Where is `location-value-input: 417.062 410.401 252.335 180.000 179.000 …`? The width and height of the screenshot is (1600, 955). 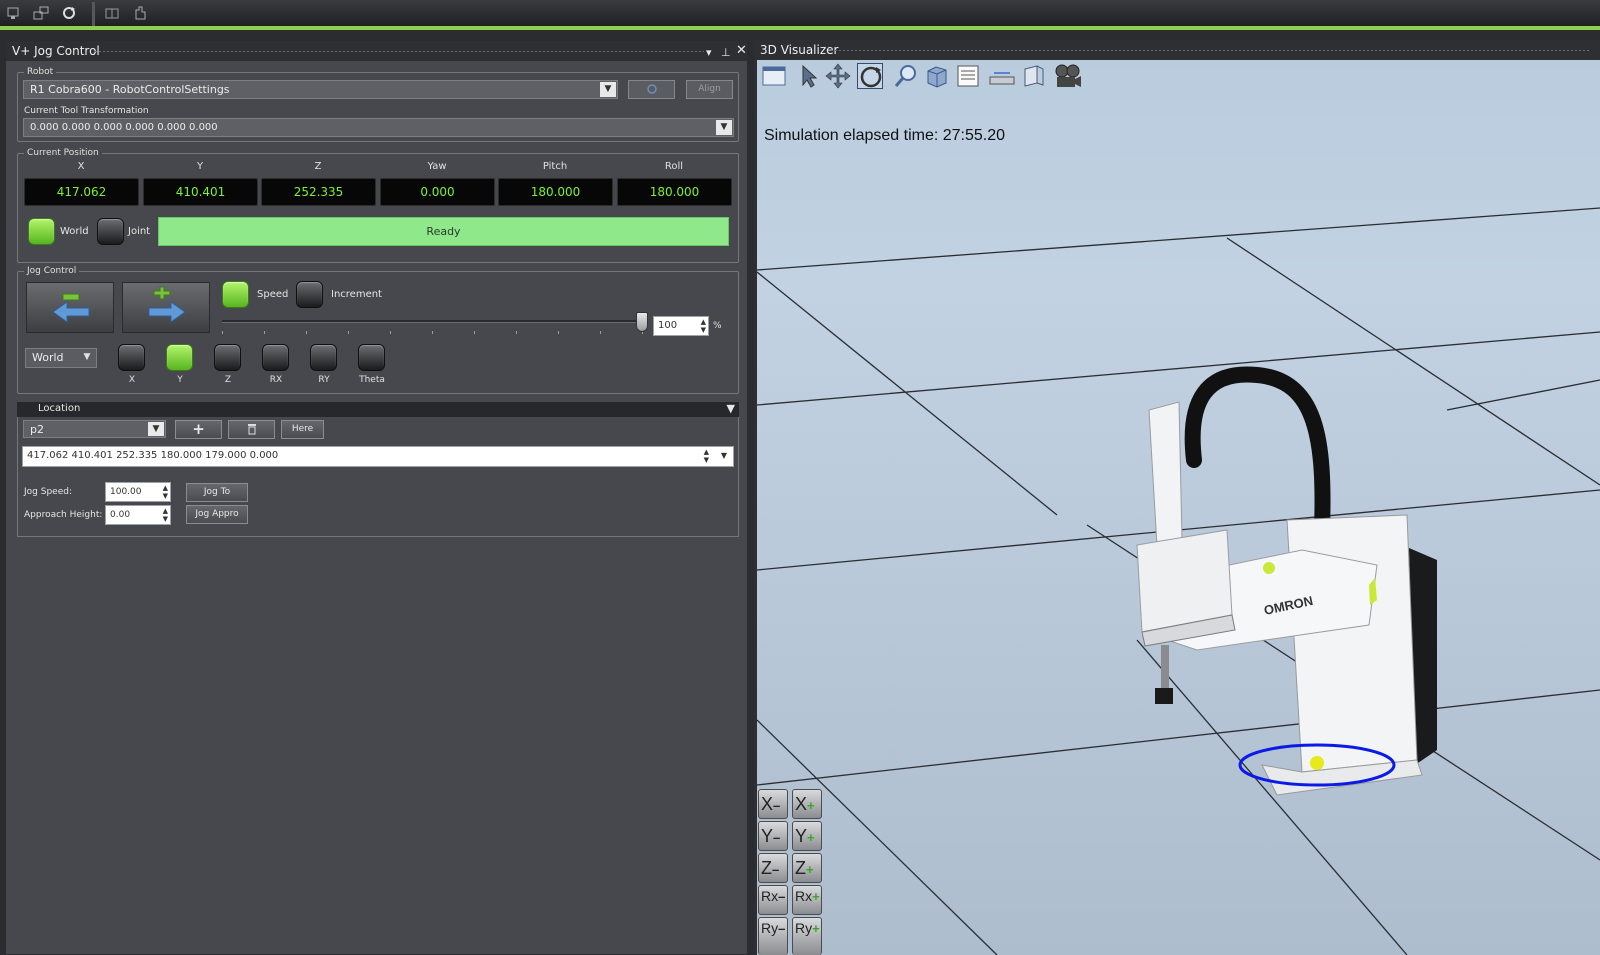 location-value-input: 417.062 410.401 252.335 180.000 179.000 … is located at coordinates (378, 456).